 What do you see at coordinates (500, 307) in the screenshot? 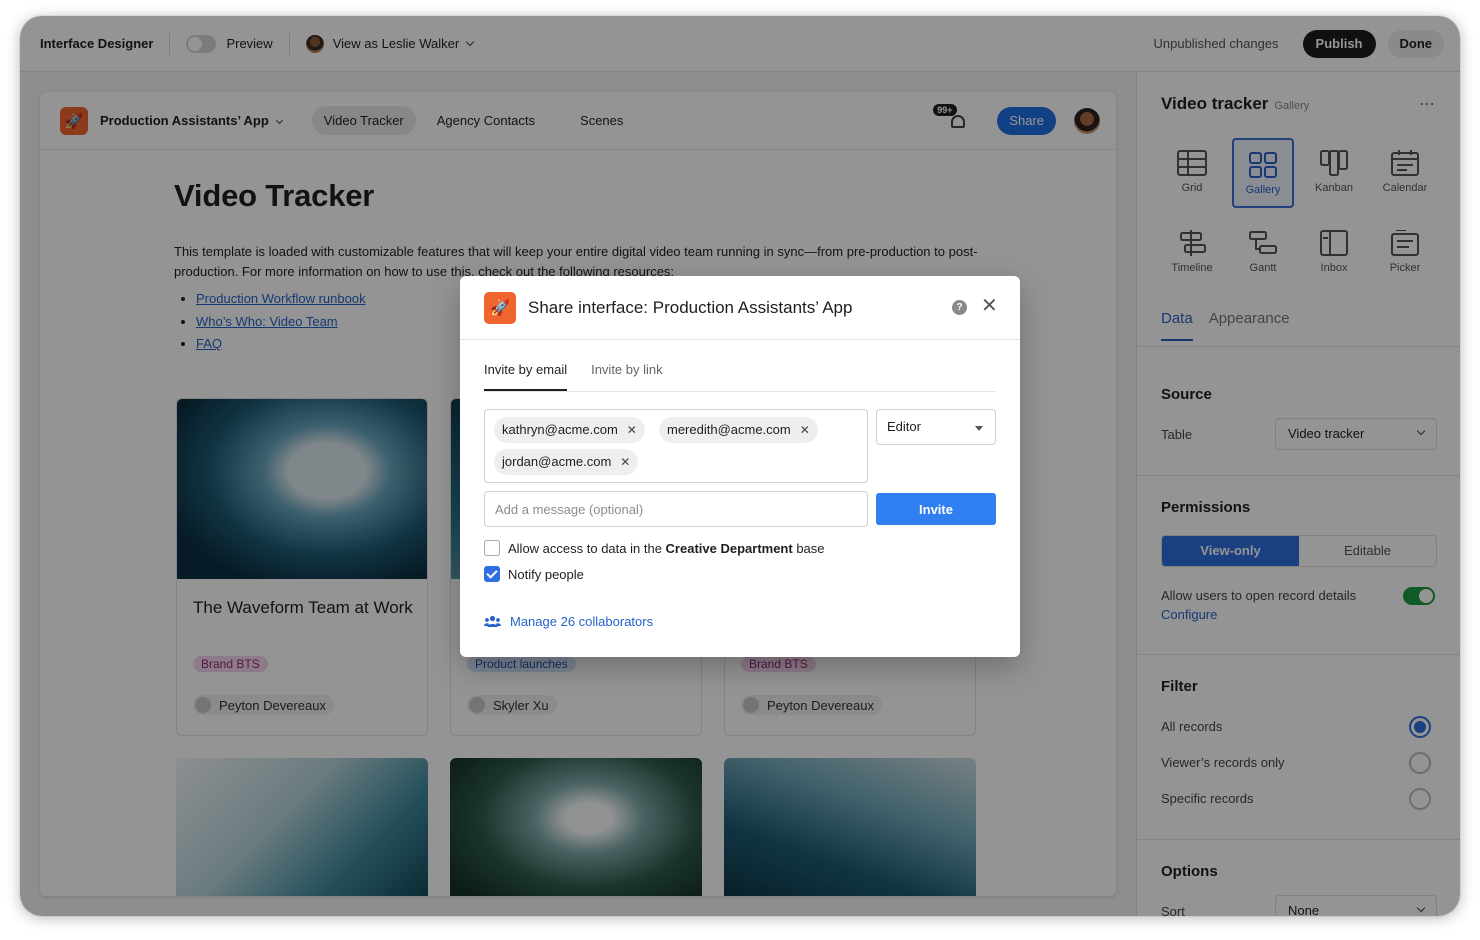
I see `rocket-icon: 🚀` at bounding box center [500, 307].